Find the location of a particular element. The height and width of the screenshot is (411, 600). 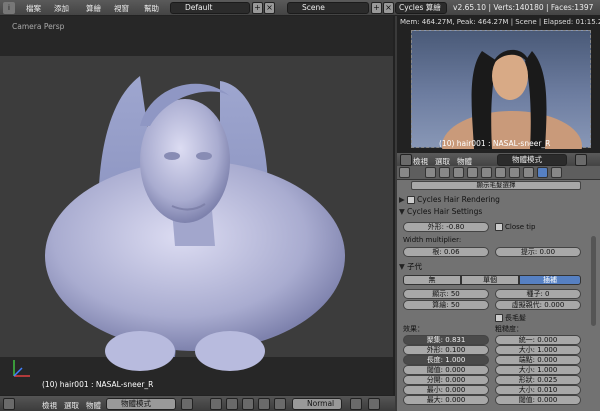

parting-min-field: 最小: 0.000 is located at coordinates (446, 390).